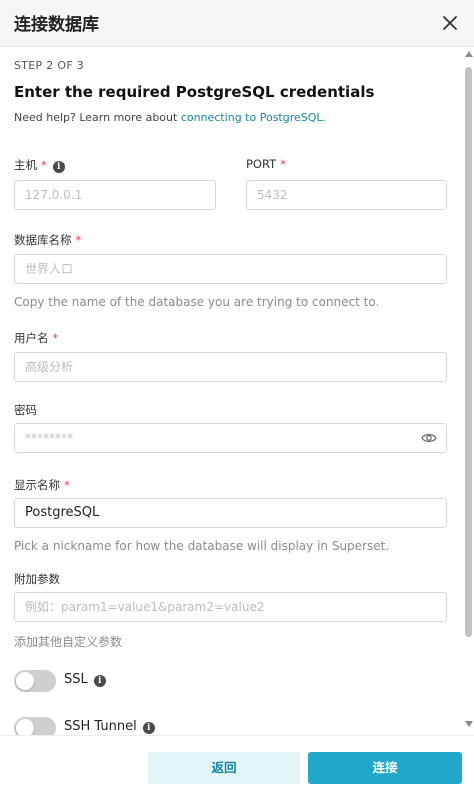  I want to click on password-label: 密码, so click(25, 410).